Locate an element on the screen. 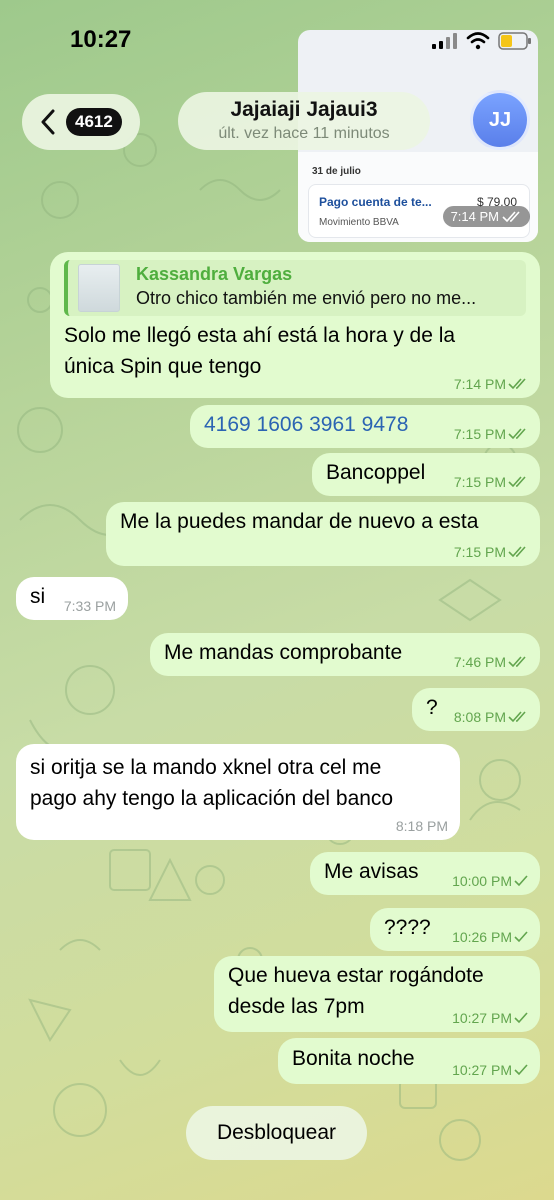 The image size is (554, 1200). message-bubble-outgoing: ? 8:08 PM is located at coordinates (476, 709).